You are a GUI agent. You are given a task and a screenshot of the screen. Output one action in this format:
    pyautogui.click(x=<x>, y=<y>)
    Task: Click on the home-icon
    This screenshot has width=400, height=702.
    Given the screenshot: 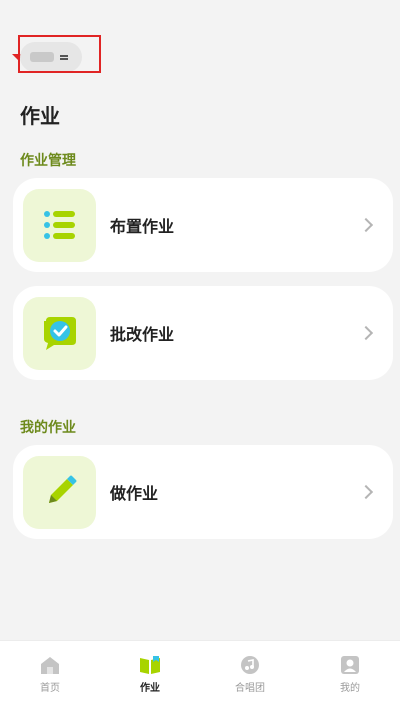 What is the action you would take?
    pyautogui.click(x=50, y=665)
    